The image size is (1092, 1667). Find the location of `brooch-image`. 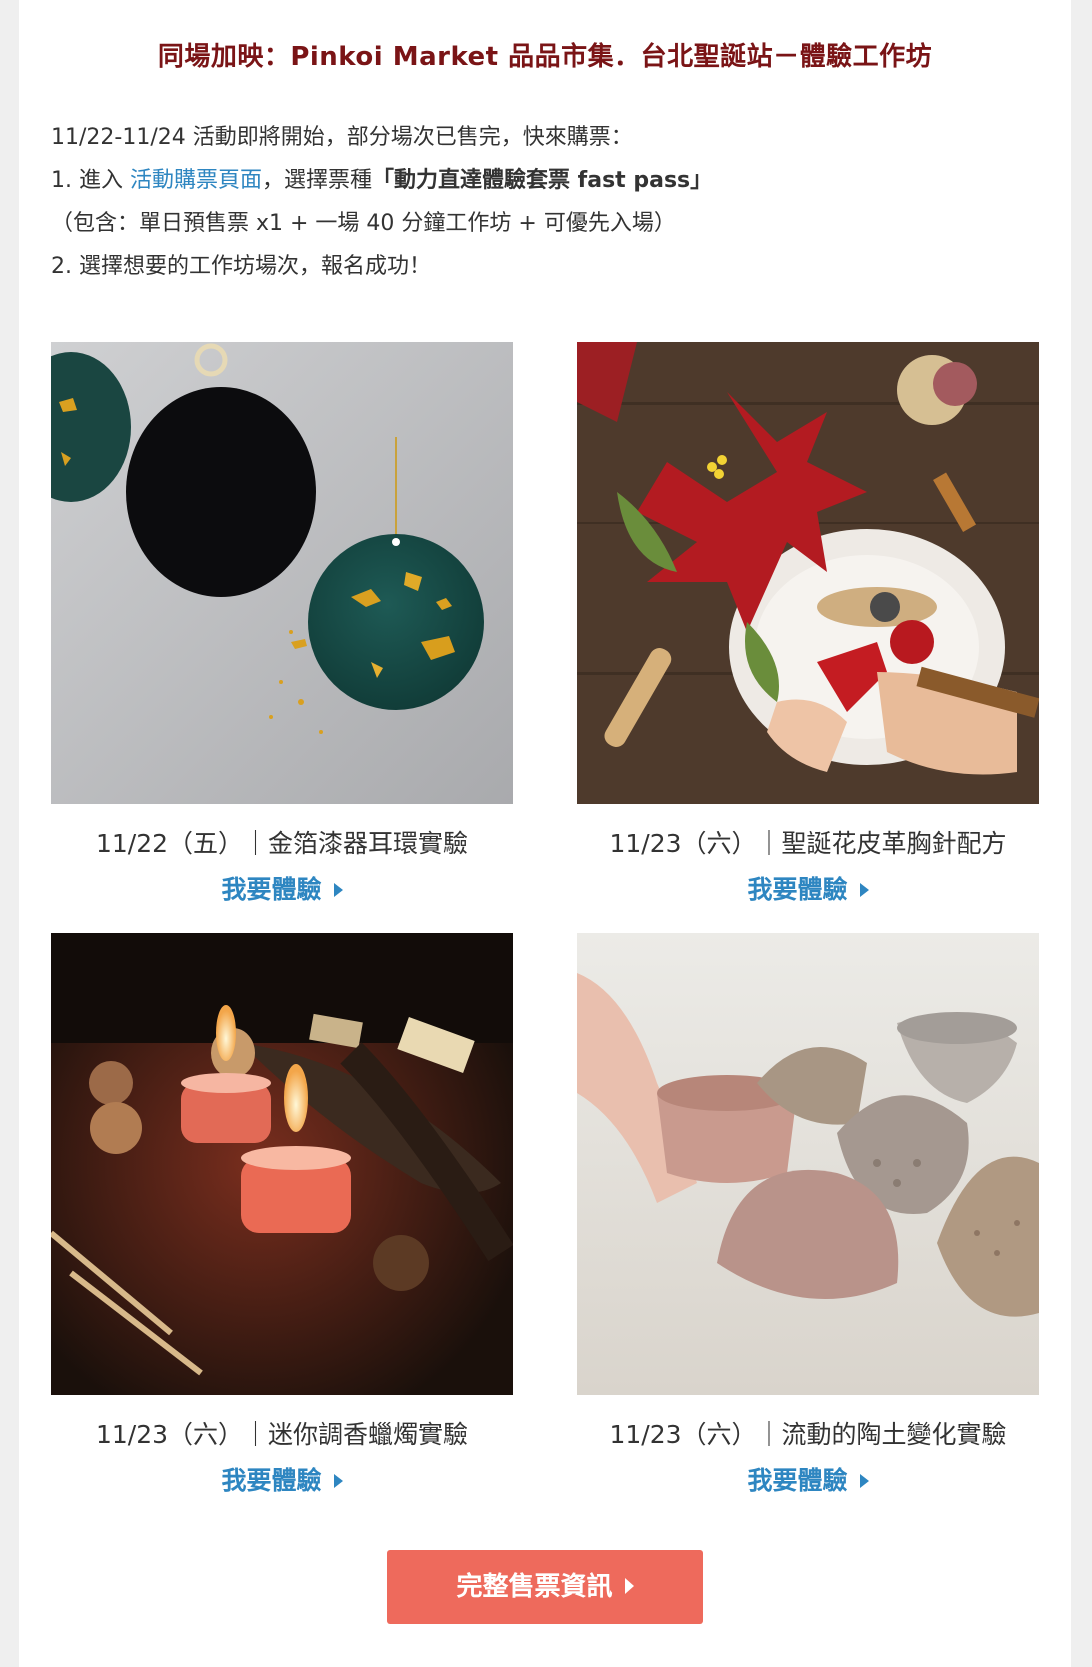

brooch-image is located at coordinates (808, 573).